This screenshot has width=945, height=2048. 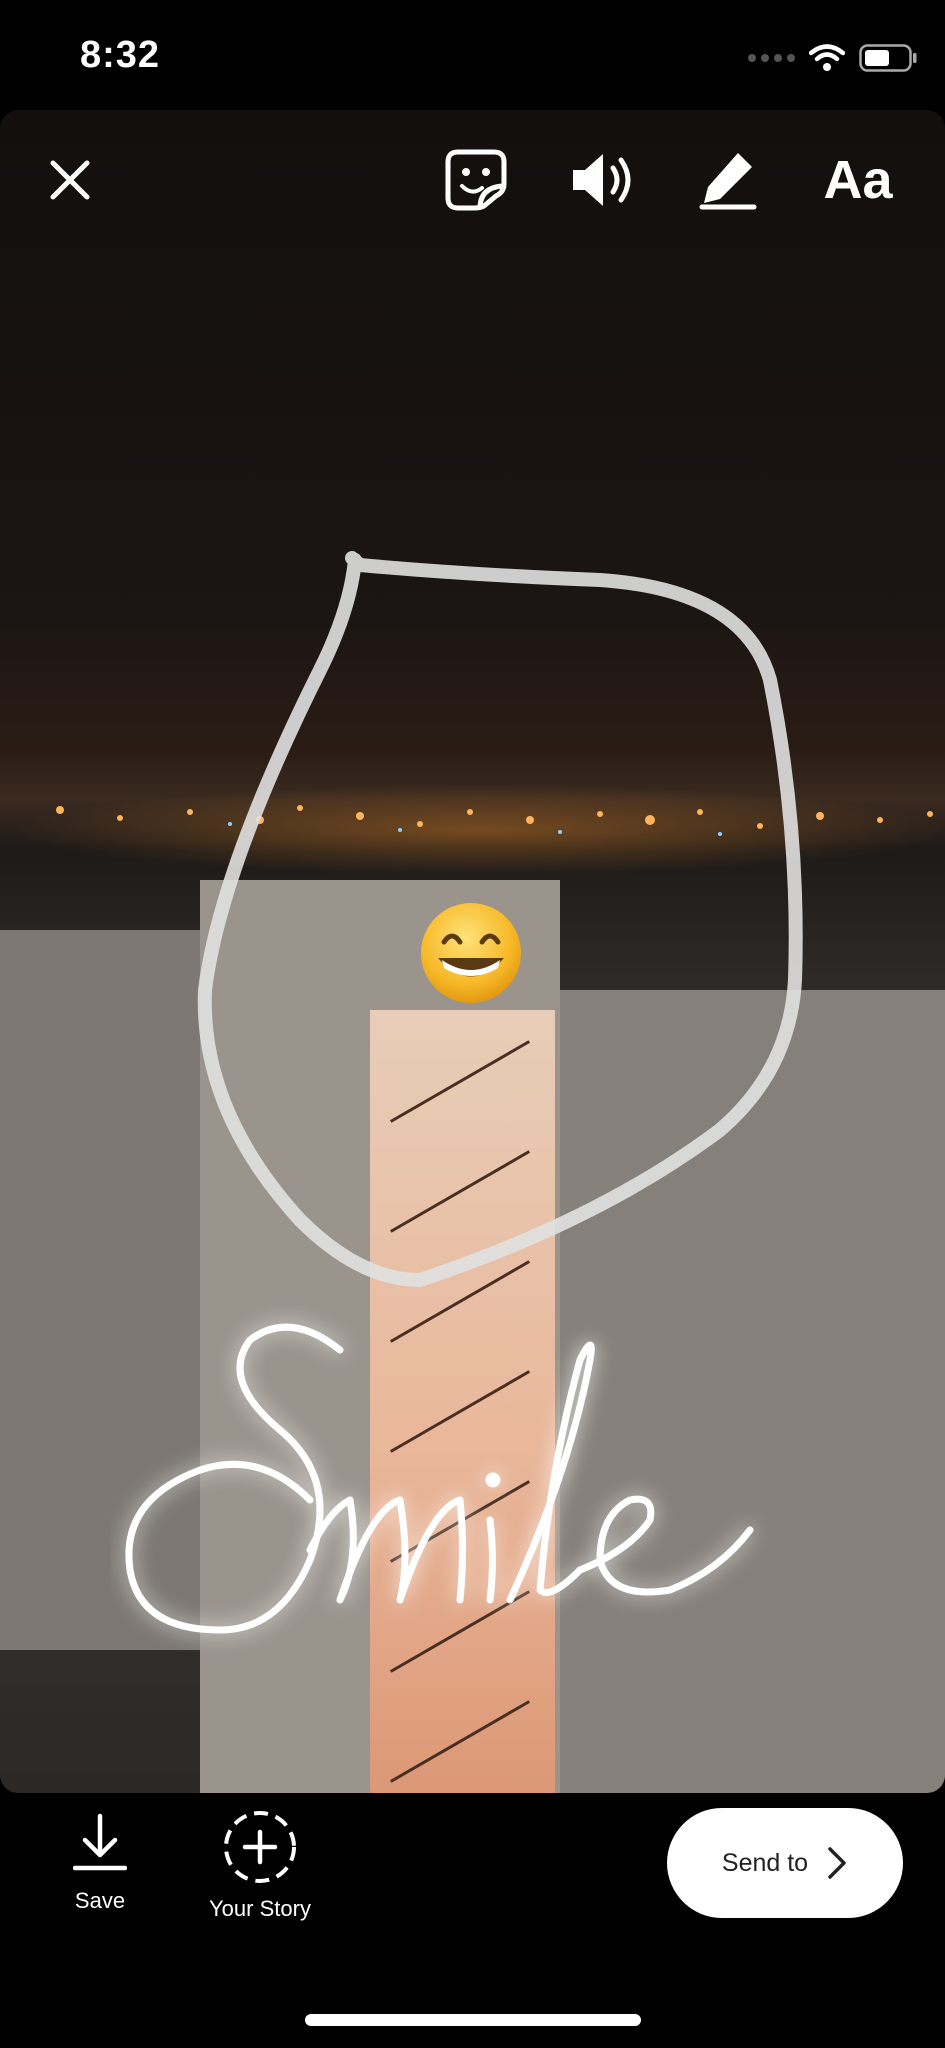 I want to click on chevron-right-icon, so click(x=837, y=1863).